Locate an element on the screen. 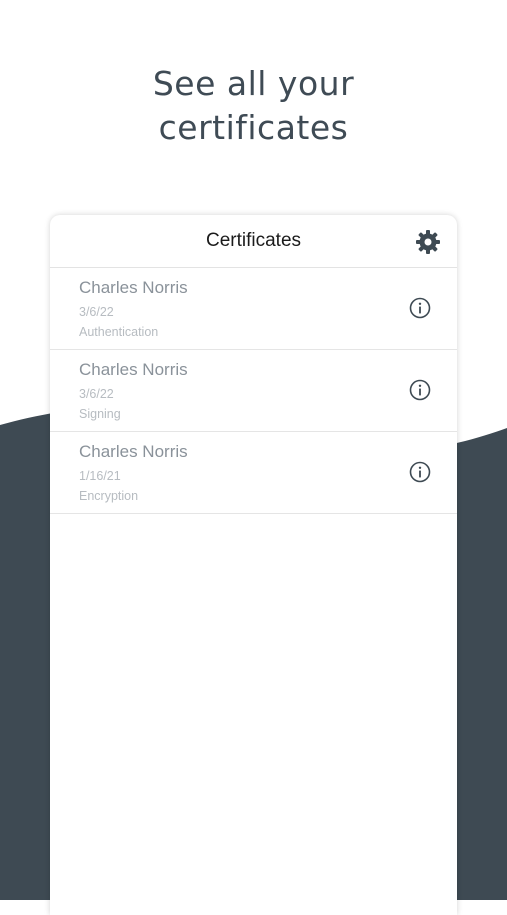  headline-line-1: See all your is located at coordinates (253, 83).